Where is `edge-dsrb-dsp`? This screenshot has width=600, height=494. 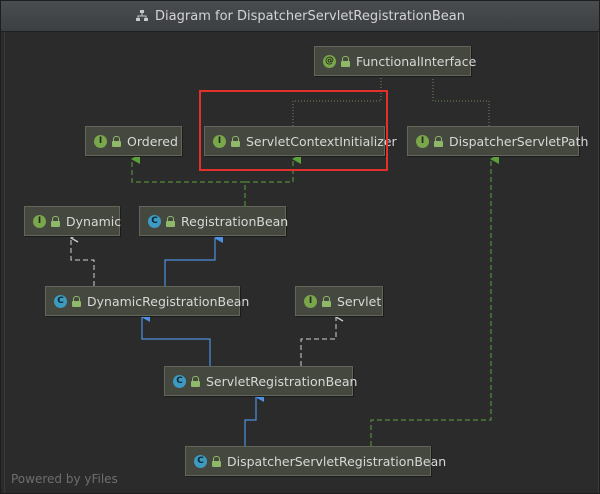
edge-dsrb-dsp is located at coordinates (434, 300).